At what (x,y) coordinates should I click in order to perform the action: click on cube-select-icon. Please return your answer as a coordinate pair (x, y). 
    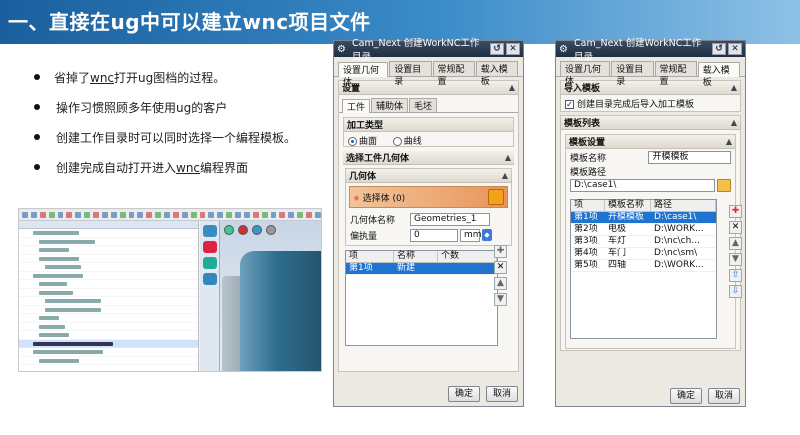
    Looking at the image, I should click on (496, 197).